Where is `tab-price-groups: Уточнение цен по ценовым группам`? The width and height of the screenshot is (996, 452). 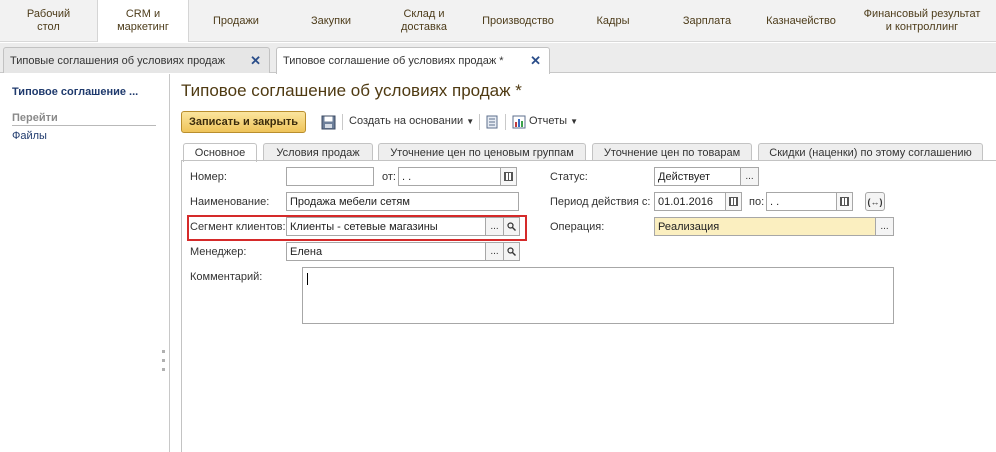 tab-price-groups: Уточнение цен по ценовым группам is located at coordinates (482, 152).